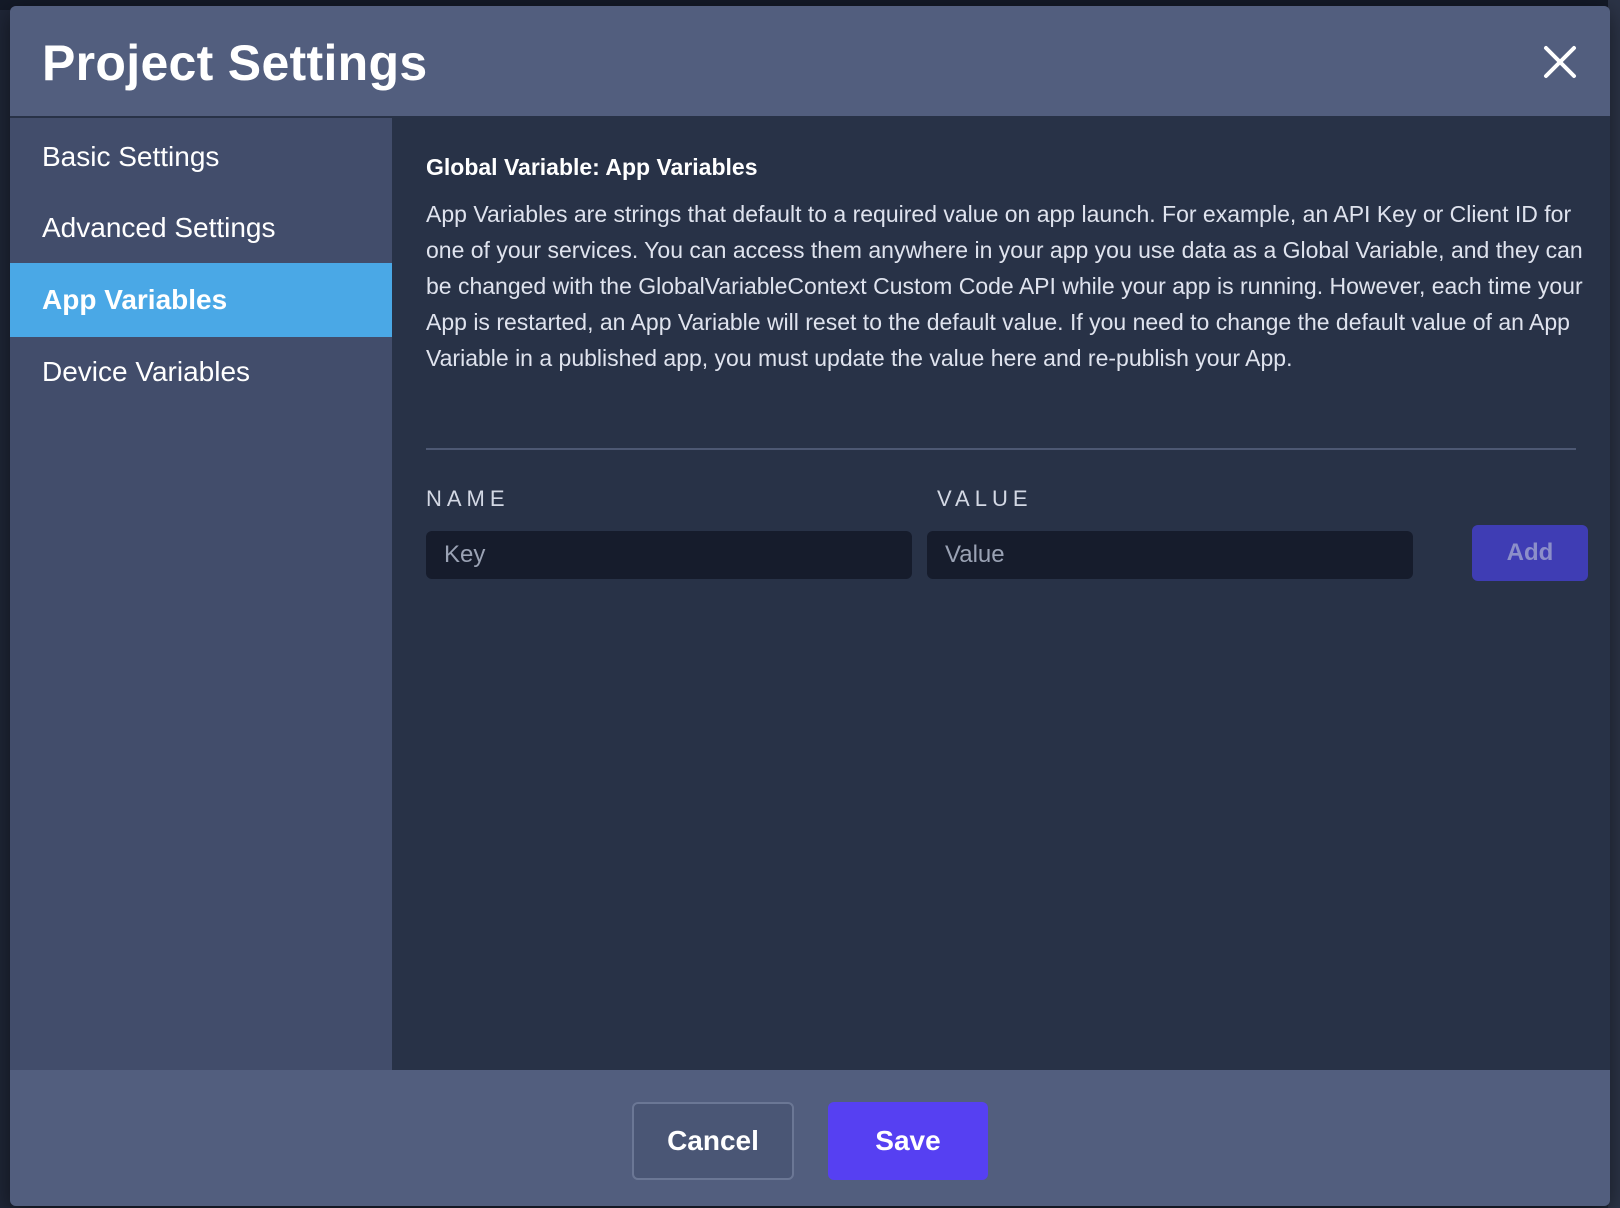 This screenshot has width=1620, height=1208. I want to click on sidebar-item-advanced-settings: Advanced Settings, so click(201, 228).